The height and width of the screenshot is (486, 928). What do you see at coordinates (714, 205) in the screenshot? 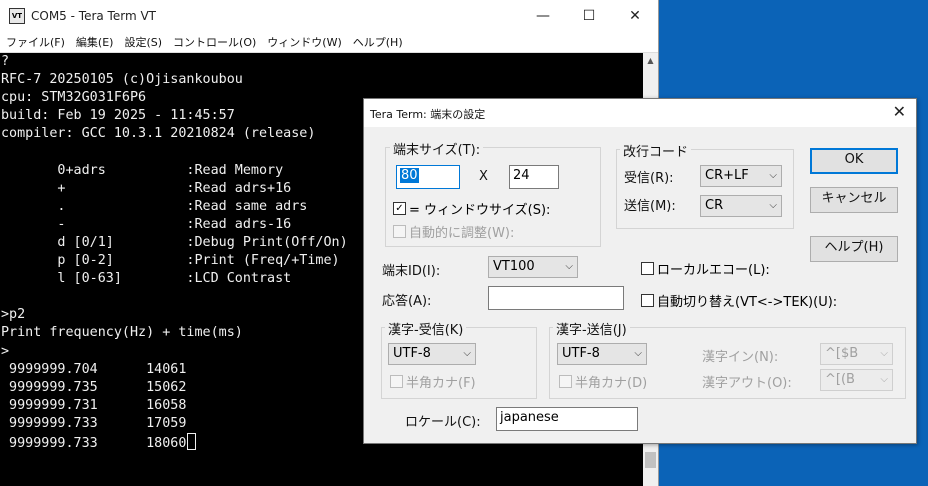
I see `send-value: CR` at bounding box center [714, 205].